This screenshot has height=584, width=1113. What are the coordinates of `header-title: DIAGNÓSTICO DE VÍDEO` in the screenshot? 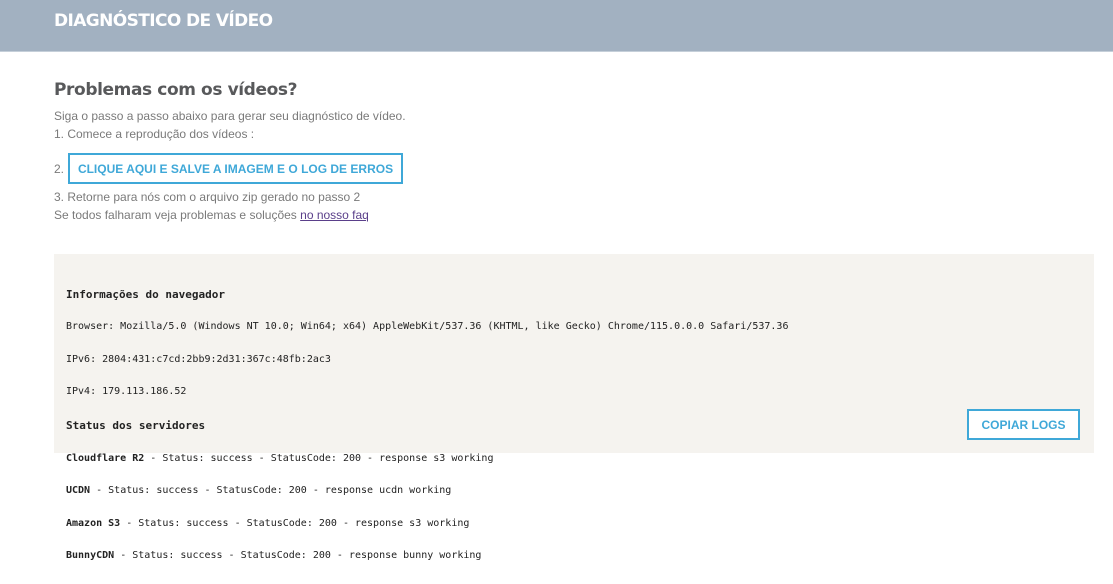 It's located at (163, 21).